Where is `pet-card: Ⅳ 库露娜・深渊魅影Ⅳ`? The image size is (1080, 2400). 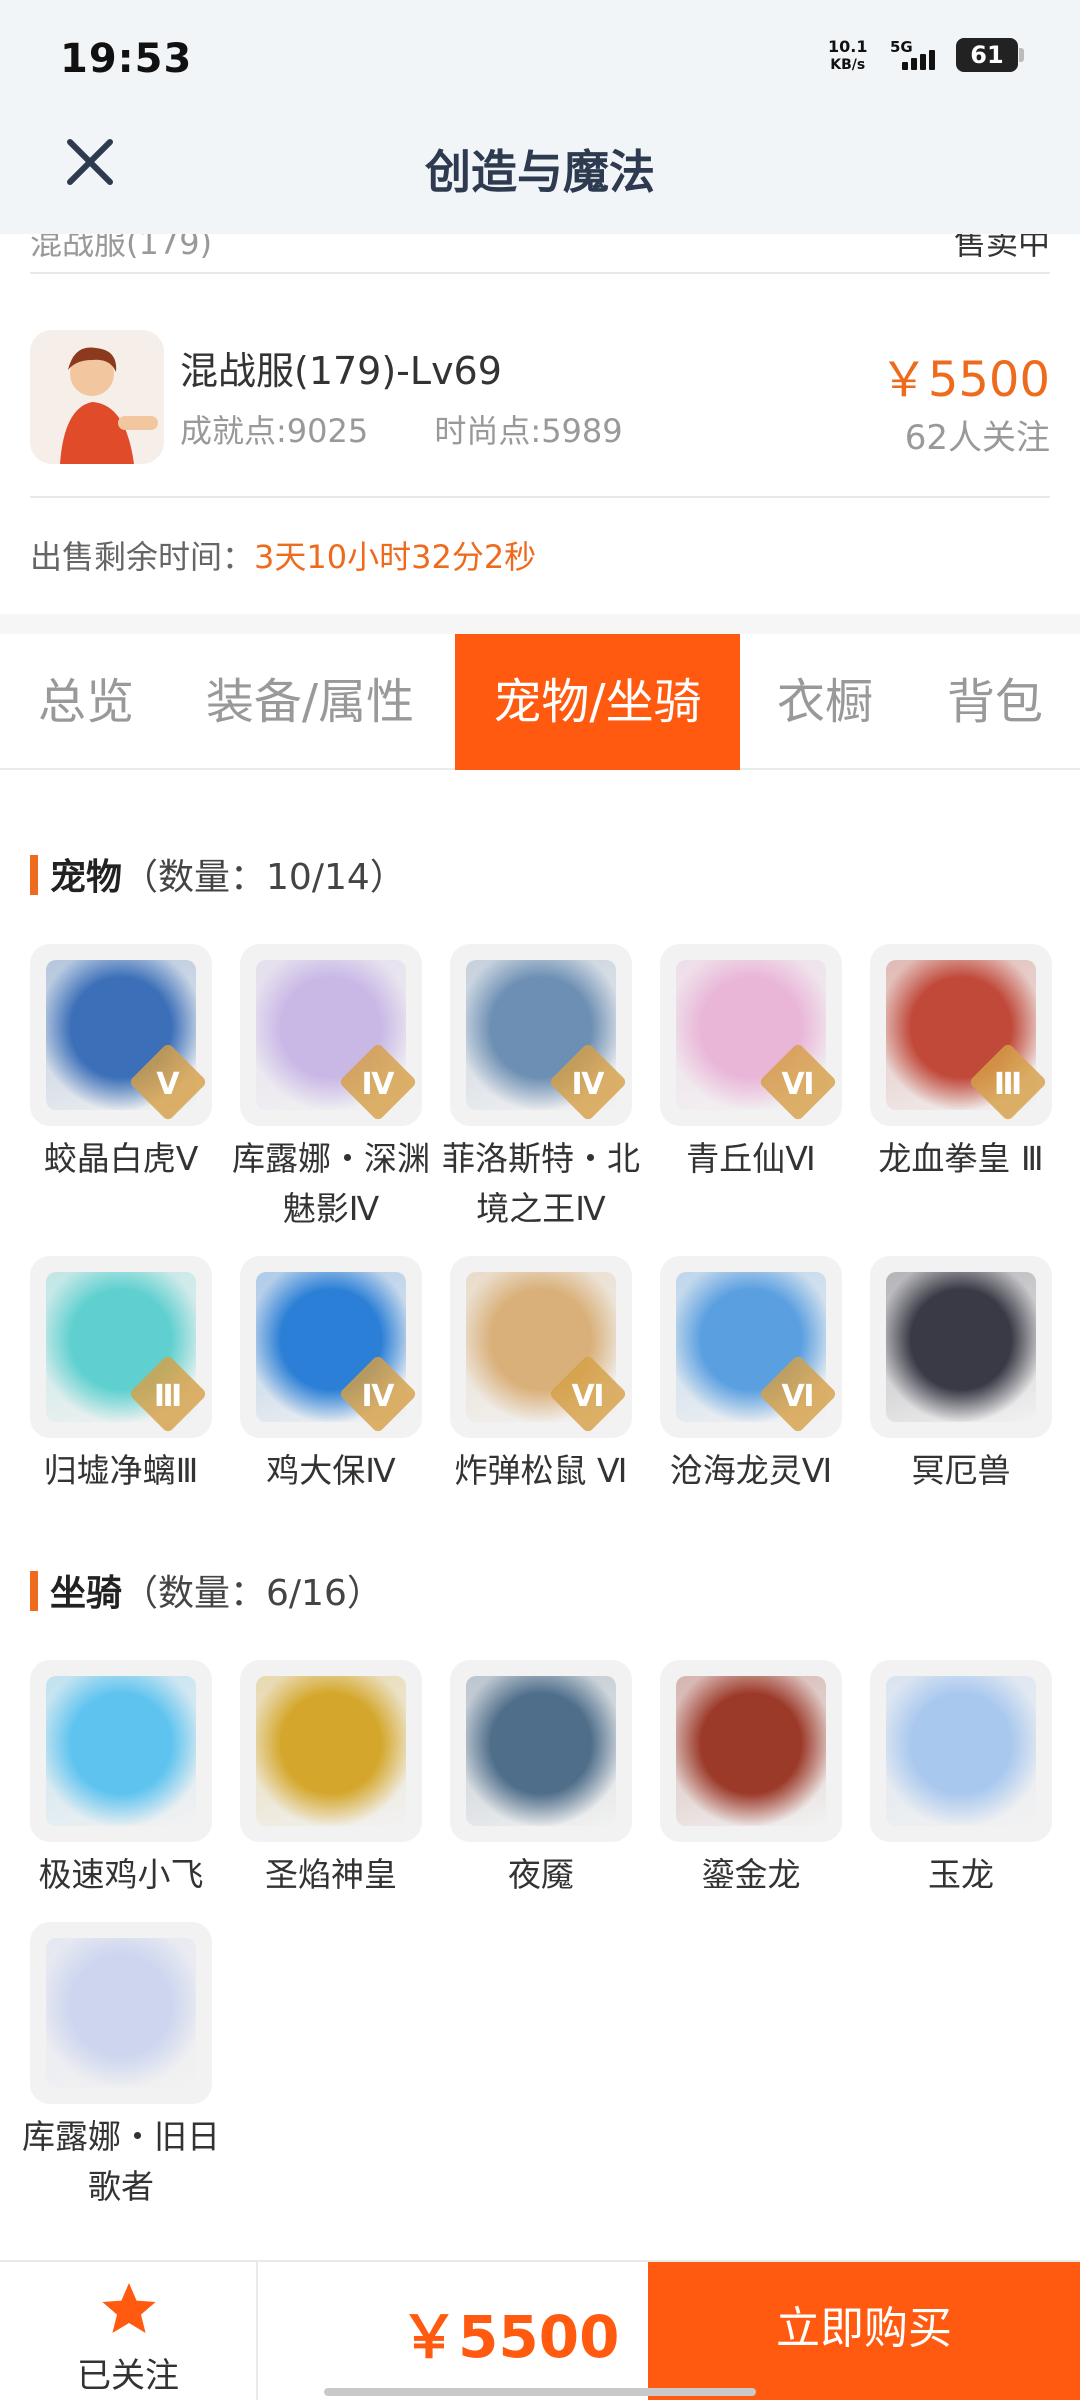
pet-card: Ⅳ 库露娜・深渊魅影Ⅳ is located at coordinates (331, 1089).